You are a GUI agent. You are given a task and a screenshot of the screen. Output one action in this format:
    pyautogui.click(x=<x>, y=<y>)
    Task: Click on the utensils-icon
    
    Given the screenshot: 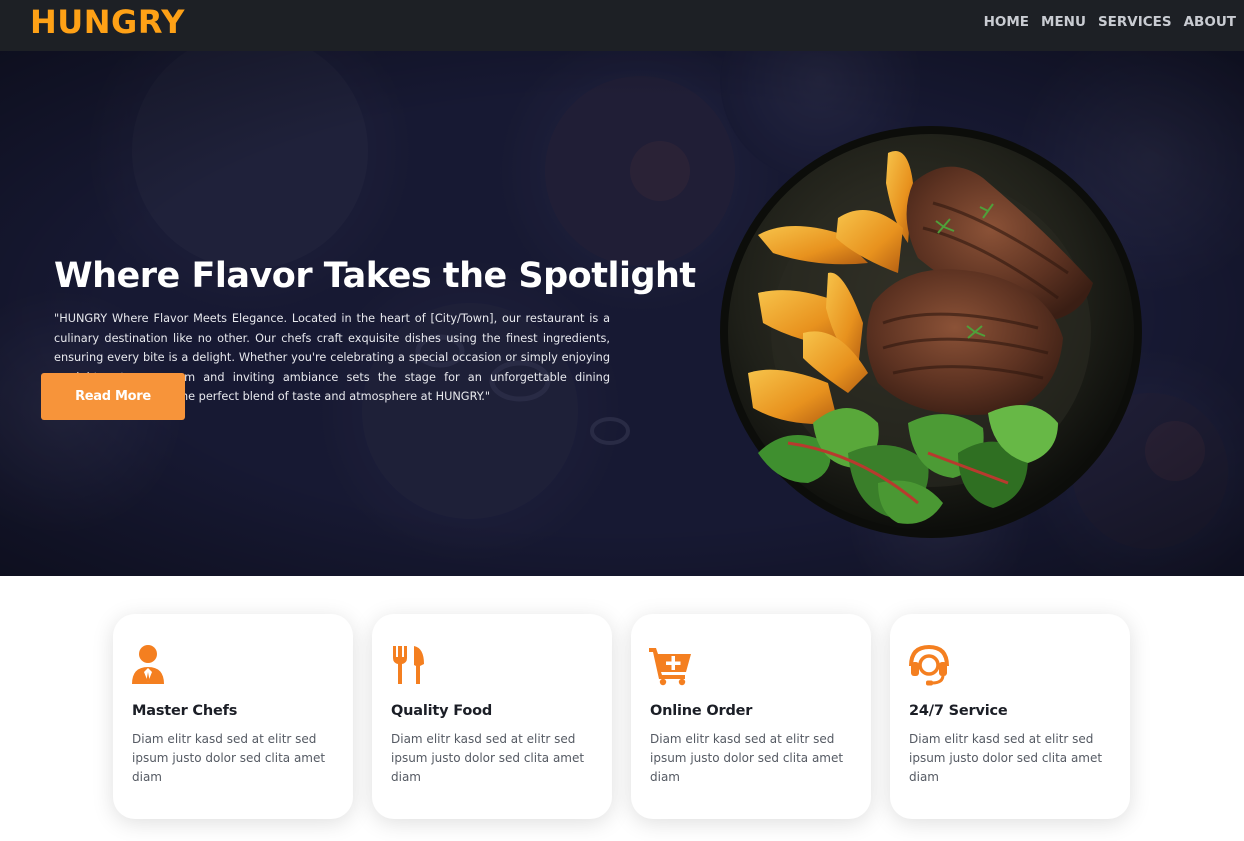 What is the action you would take?
    pyautogui.click(x=408, y=665)
    